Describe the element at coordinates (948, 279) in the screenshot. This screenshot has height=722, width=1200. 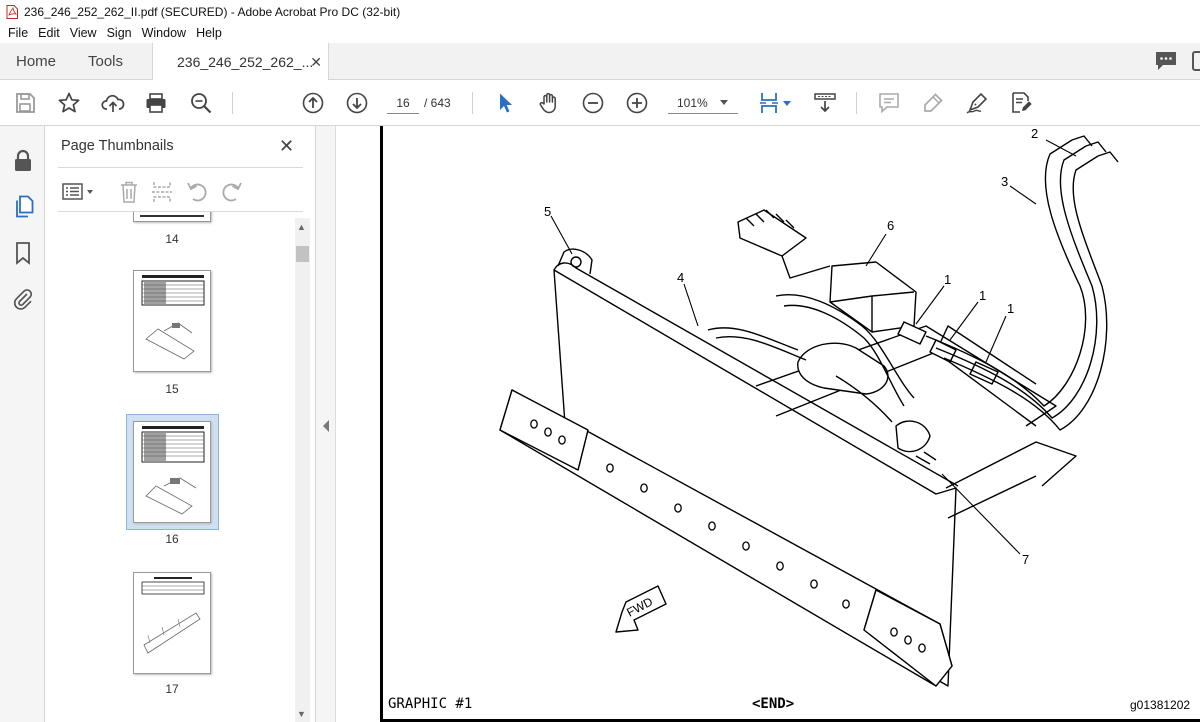
I see `callout-1a: 1` at that location.